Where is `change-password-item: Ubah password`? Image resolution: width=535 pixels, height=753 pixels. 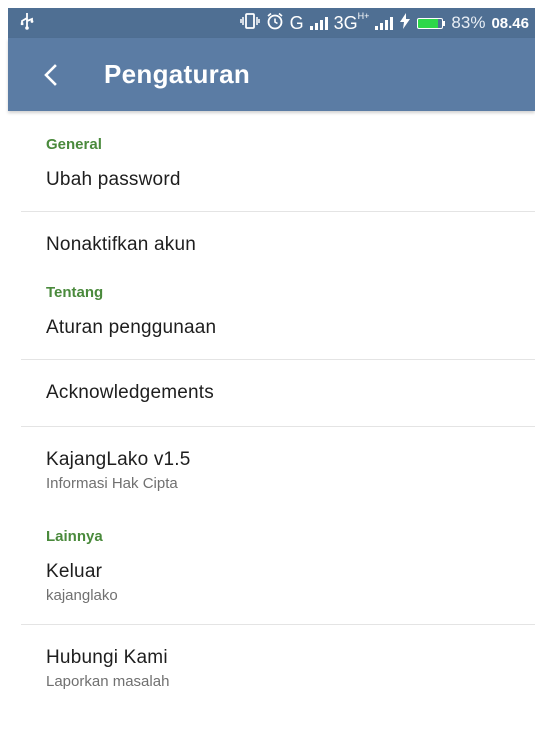 change-password-item: Ubah password is located at coordinates (267, 182).